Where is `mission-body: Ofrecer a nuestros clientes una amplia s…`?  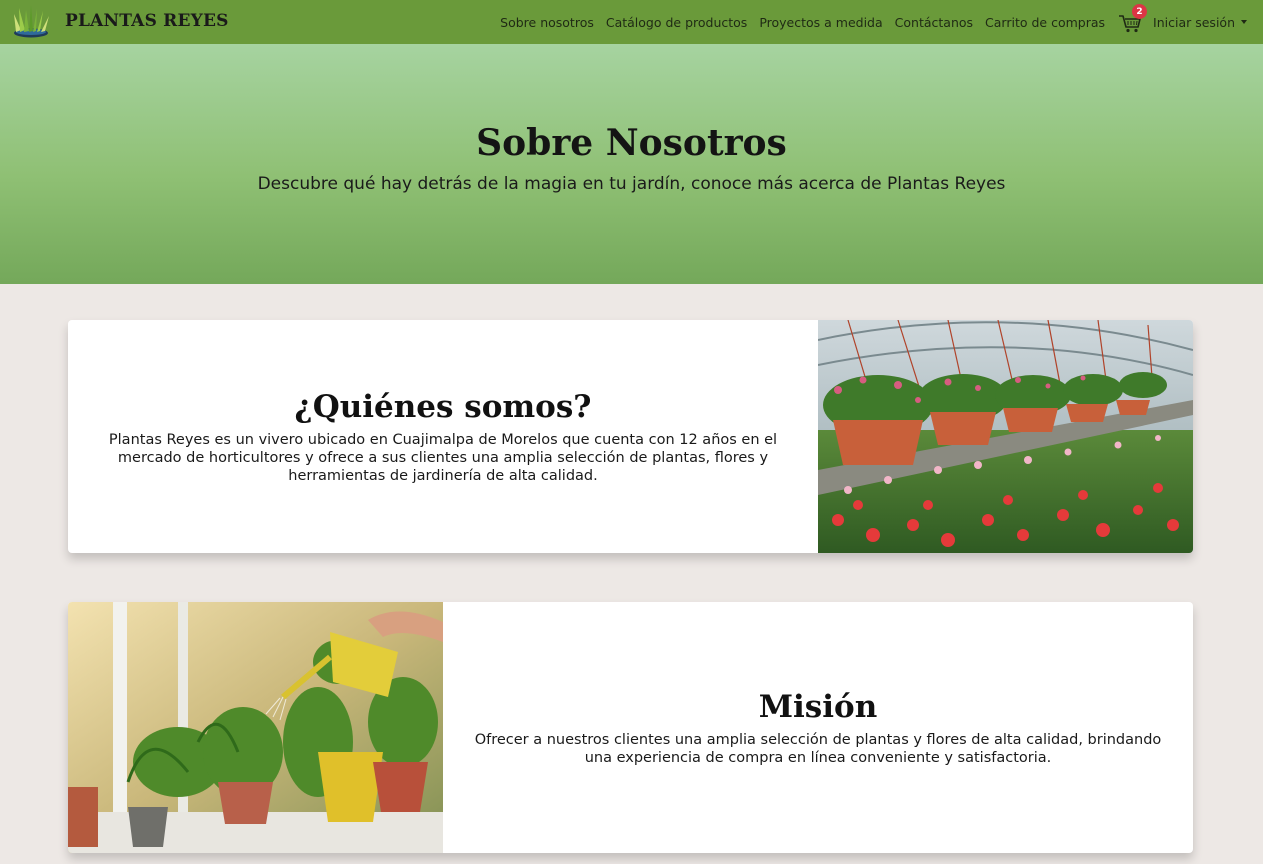 mission-body: Ofrecer a nuestros clientes una amplia s… is located at coordinates (818, 748).